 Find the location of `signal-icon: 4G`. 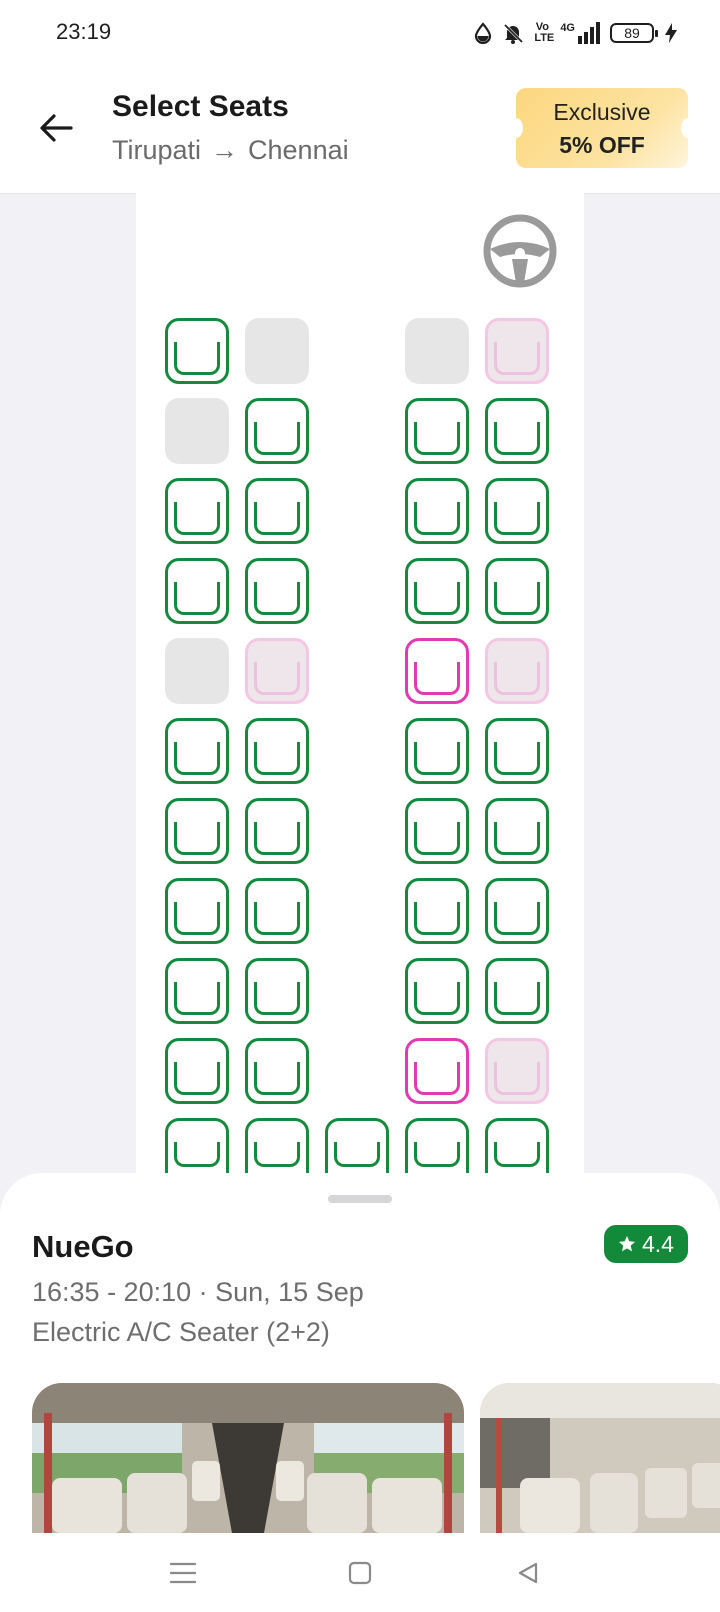

signal-icon: 4G is located at coordinates (580, 33).